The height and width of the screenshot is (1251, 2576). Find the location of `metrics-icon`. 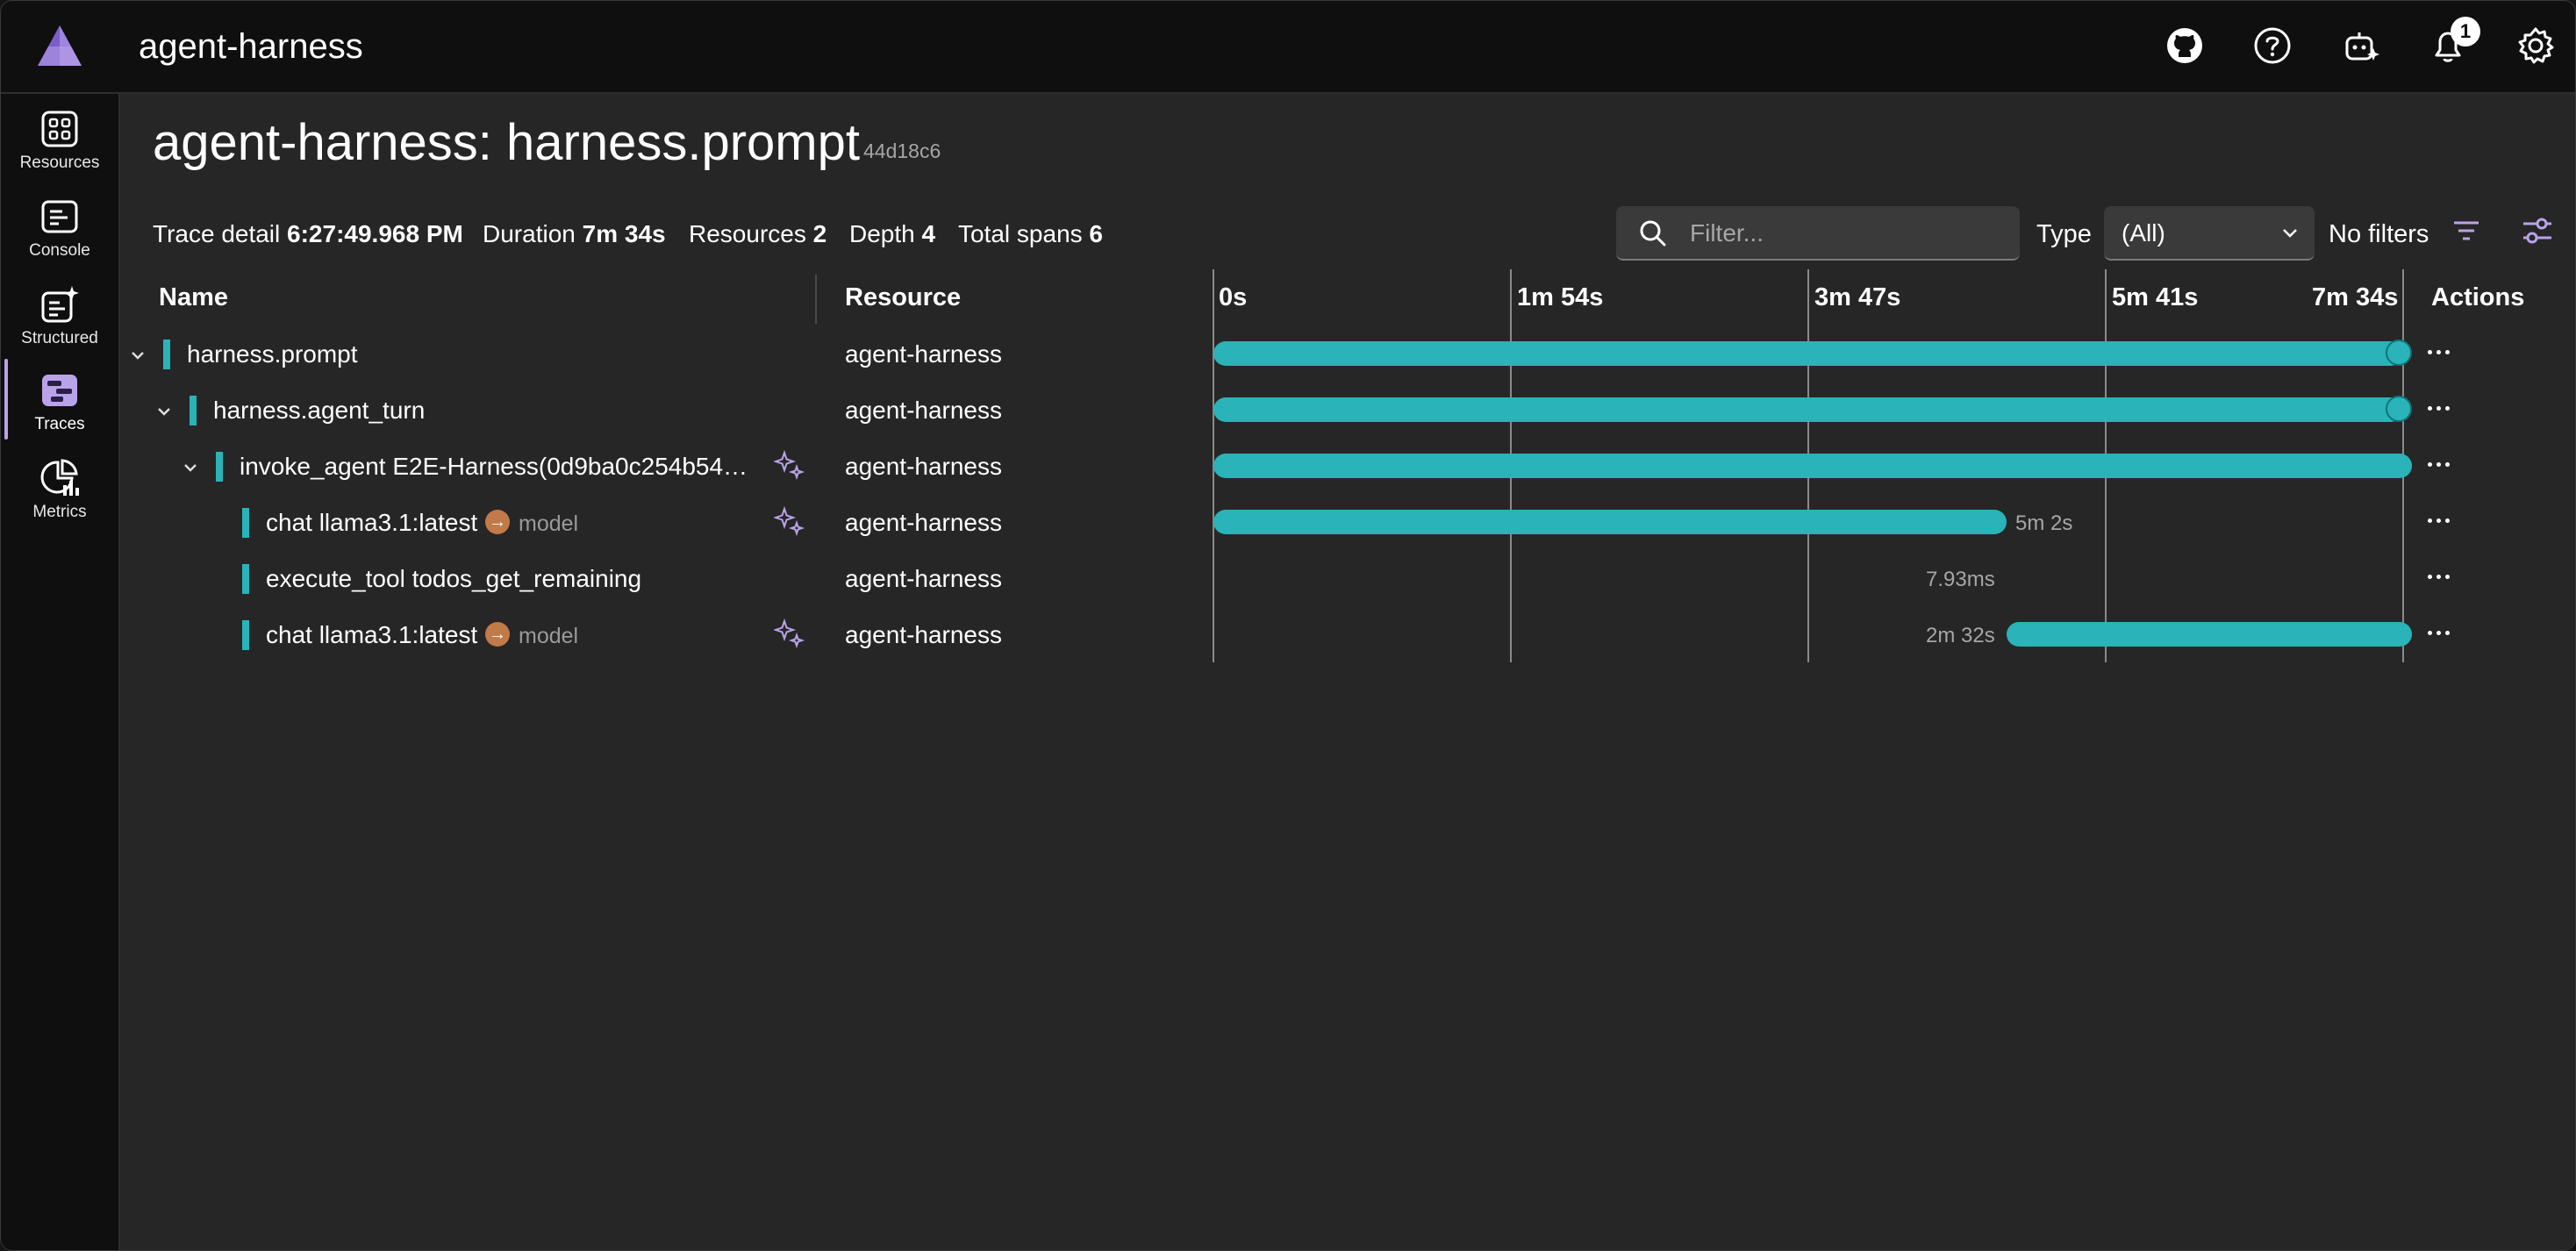

metrics-icon is located at coordinates (59, 477).